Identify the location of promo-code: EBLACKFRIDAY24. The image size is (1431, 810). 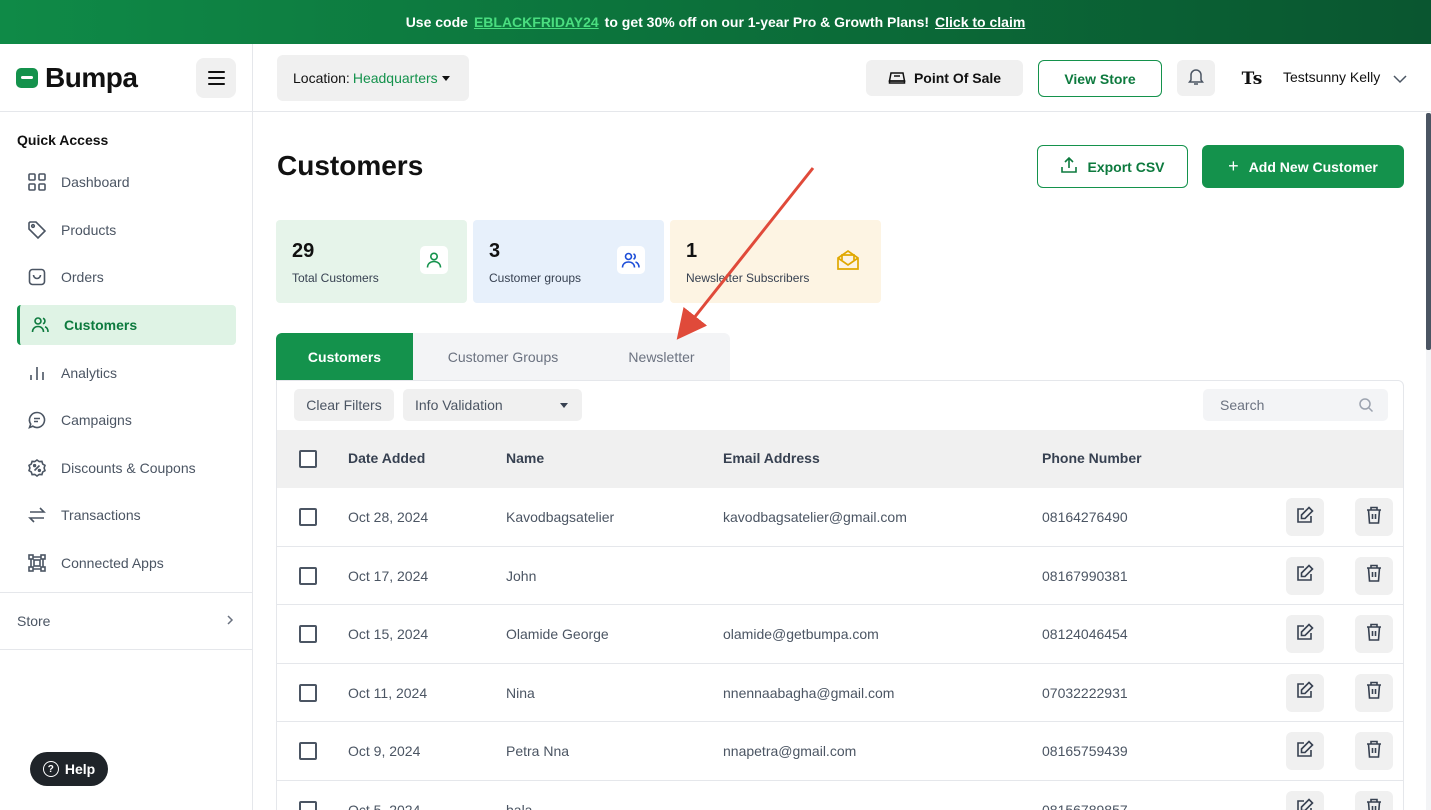
(536, 22).